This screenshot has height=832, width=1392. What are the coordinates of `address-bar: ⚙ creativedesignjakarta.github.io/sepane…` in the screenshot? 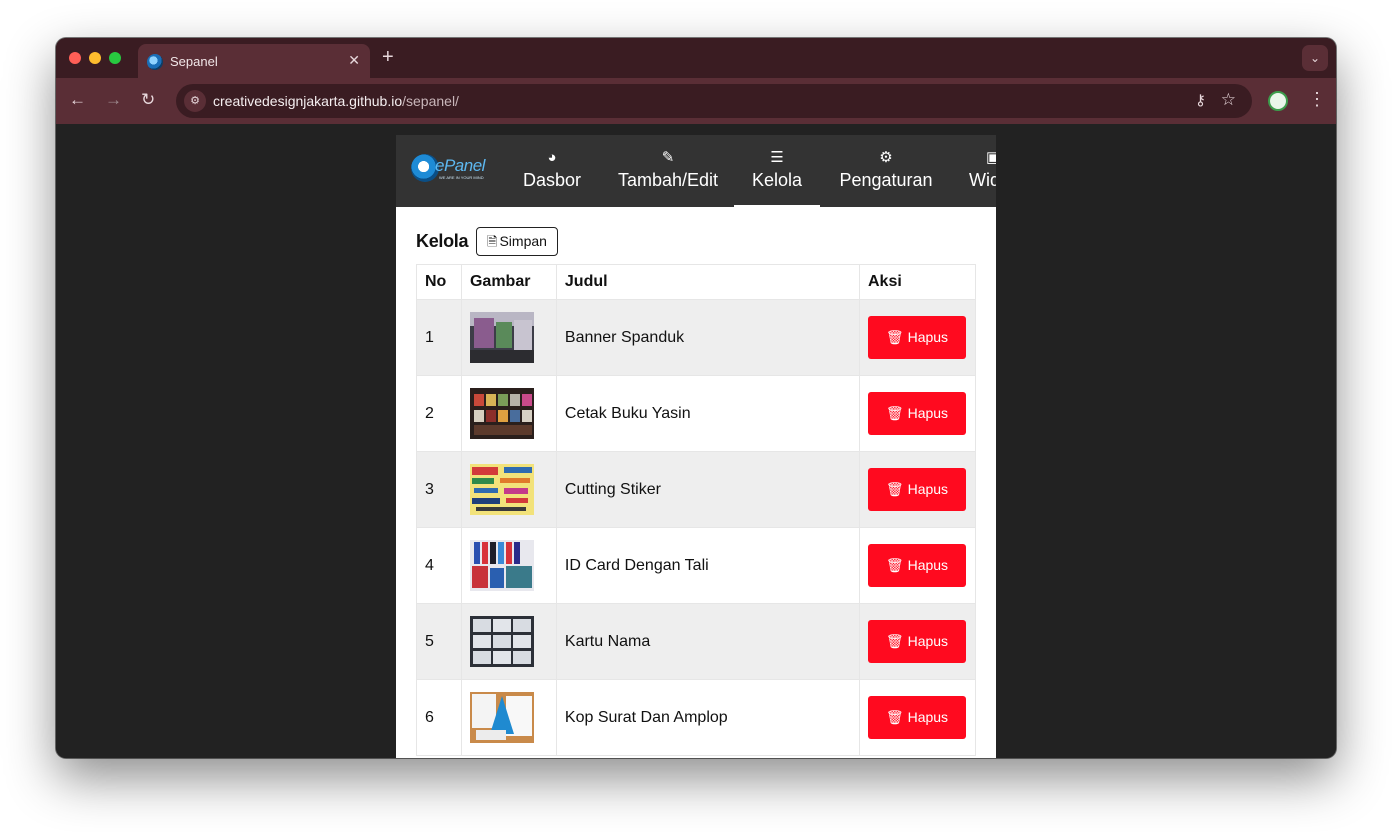 It's located at (714, 101).